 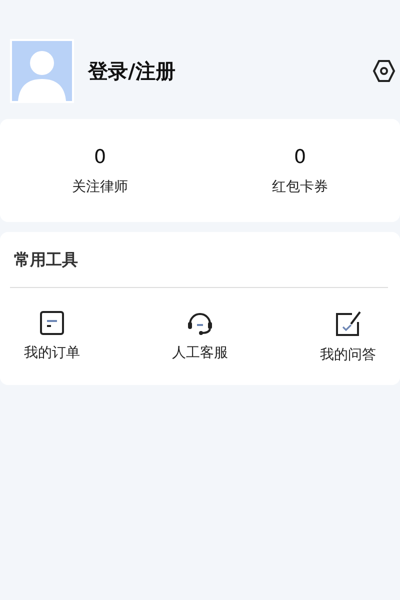 What do you see at coordinates (348, 324) in the screenshot?
I see `checked-note-icon` at bounding box center [348, 324].